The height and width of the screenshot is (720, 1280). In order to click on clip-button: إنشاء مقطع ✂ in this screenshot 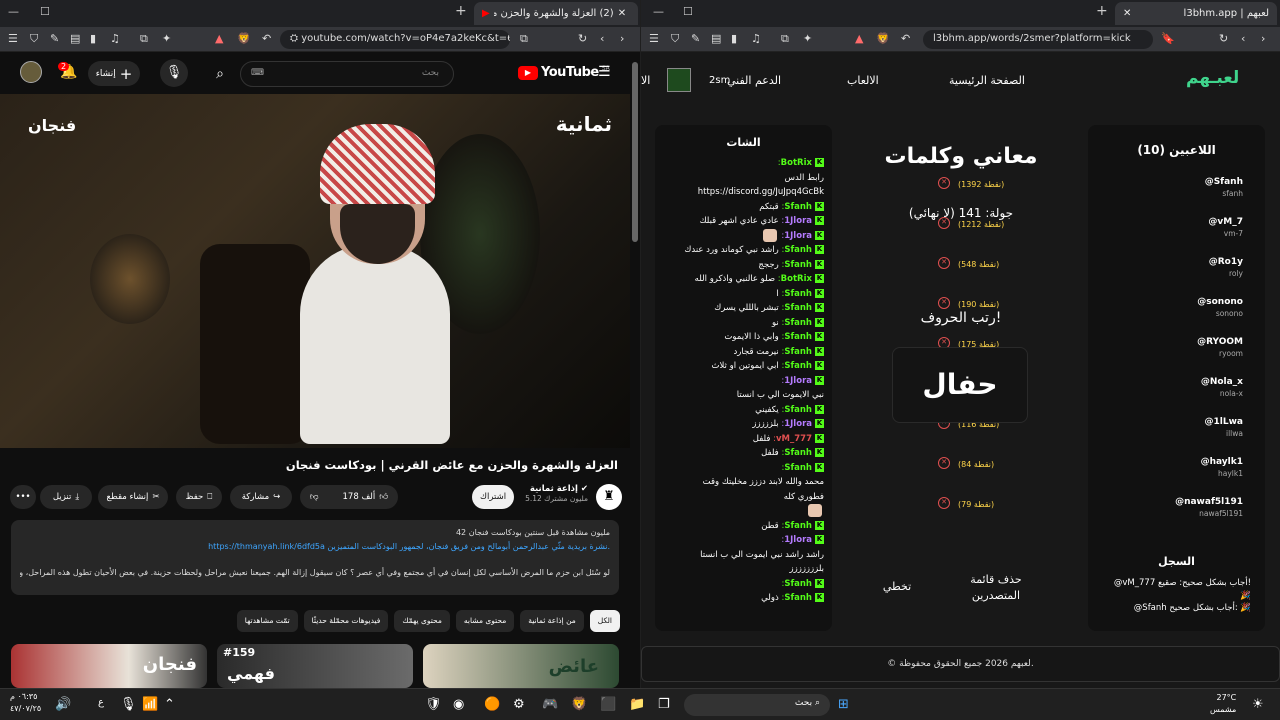, I will do `click(133, 497)`.